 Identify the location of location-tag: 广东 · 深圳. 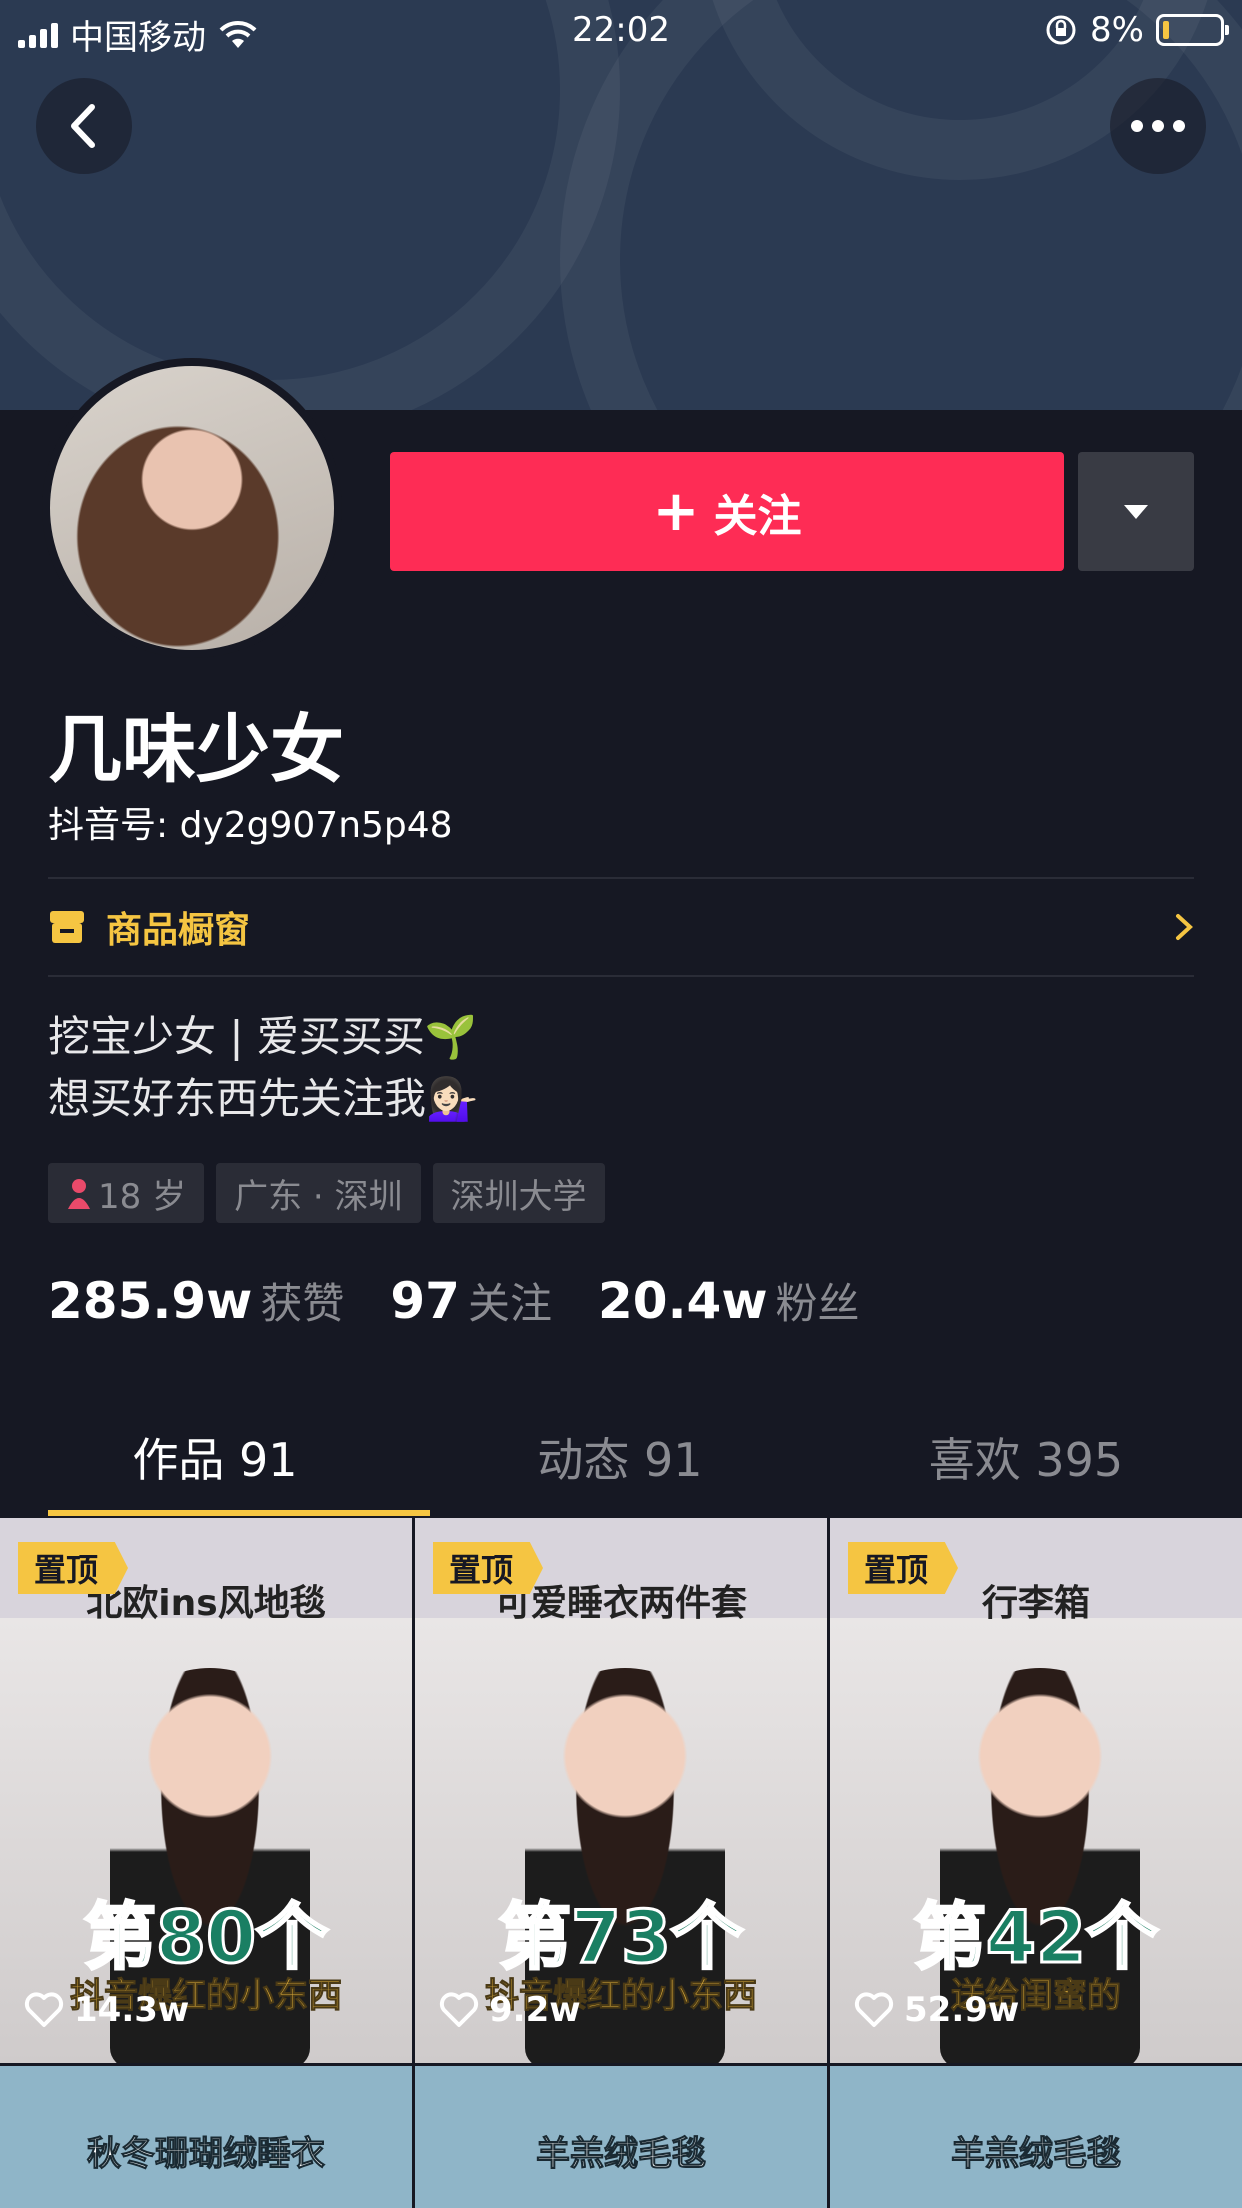
(318, 1193).